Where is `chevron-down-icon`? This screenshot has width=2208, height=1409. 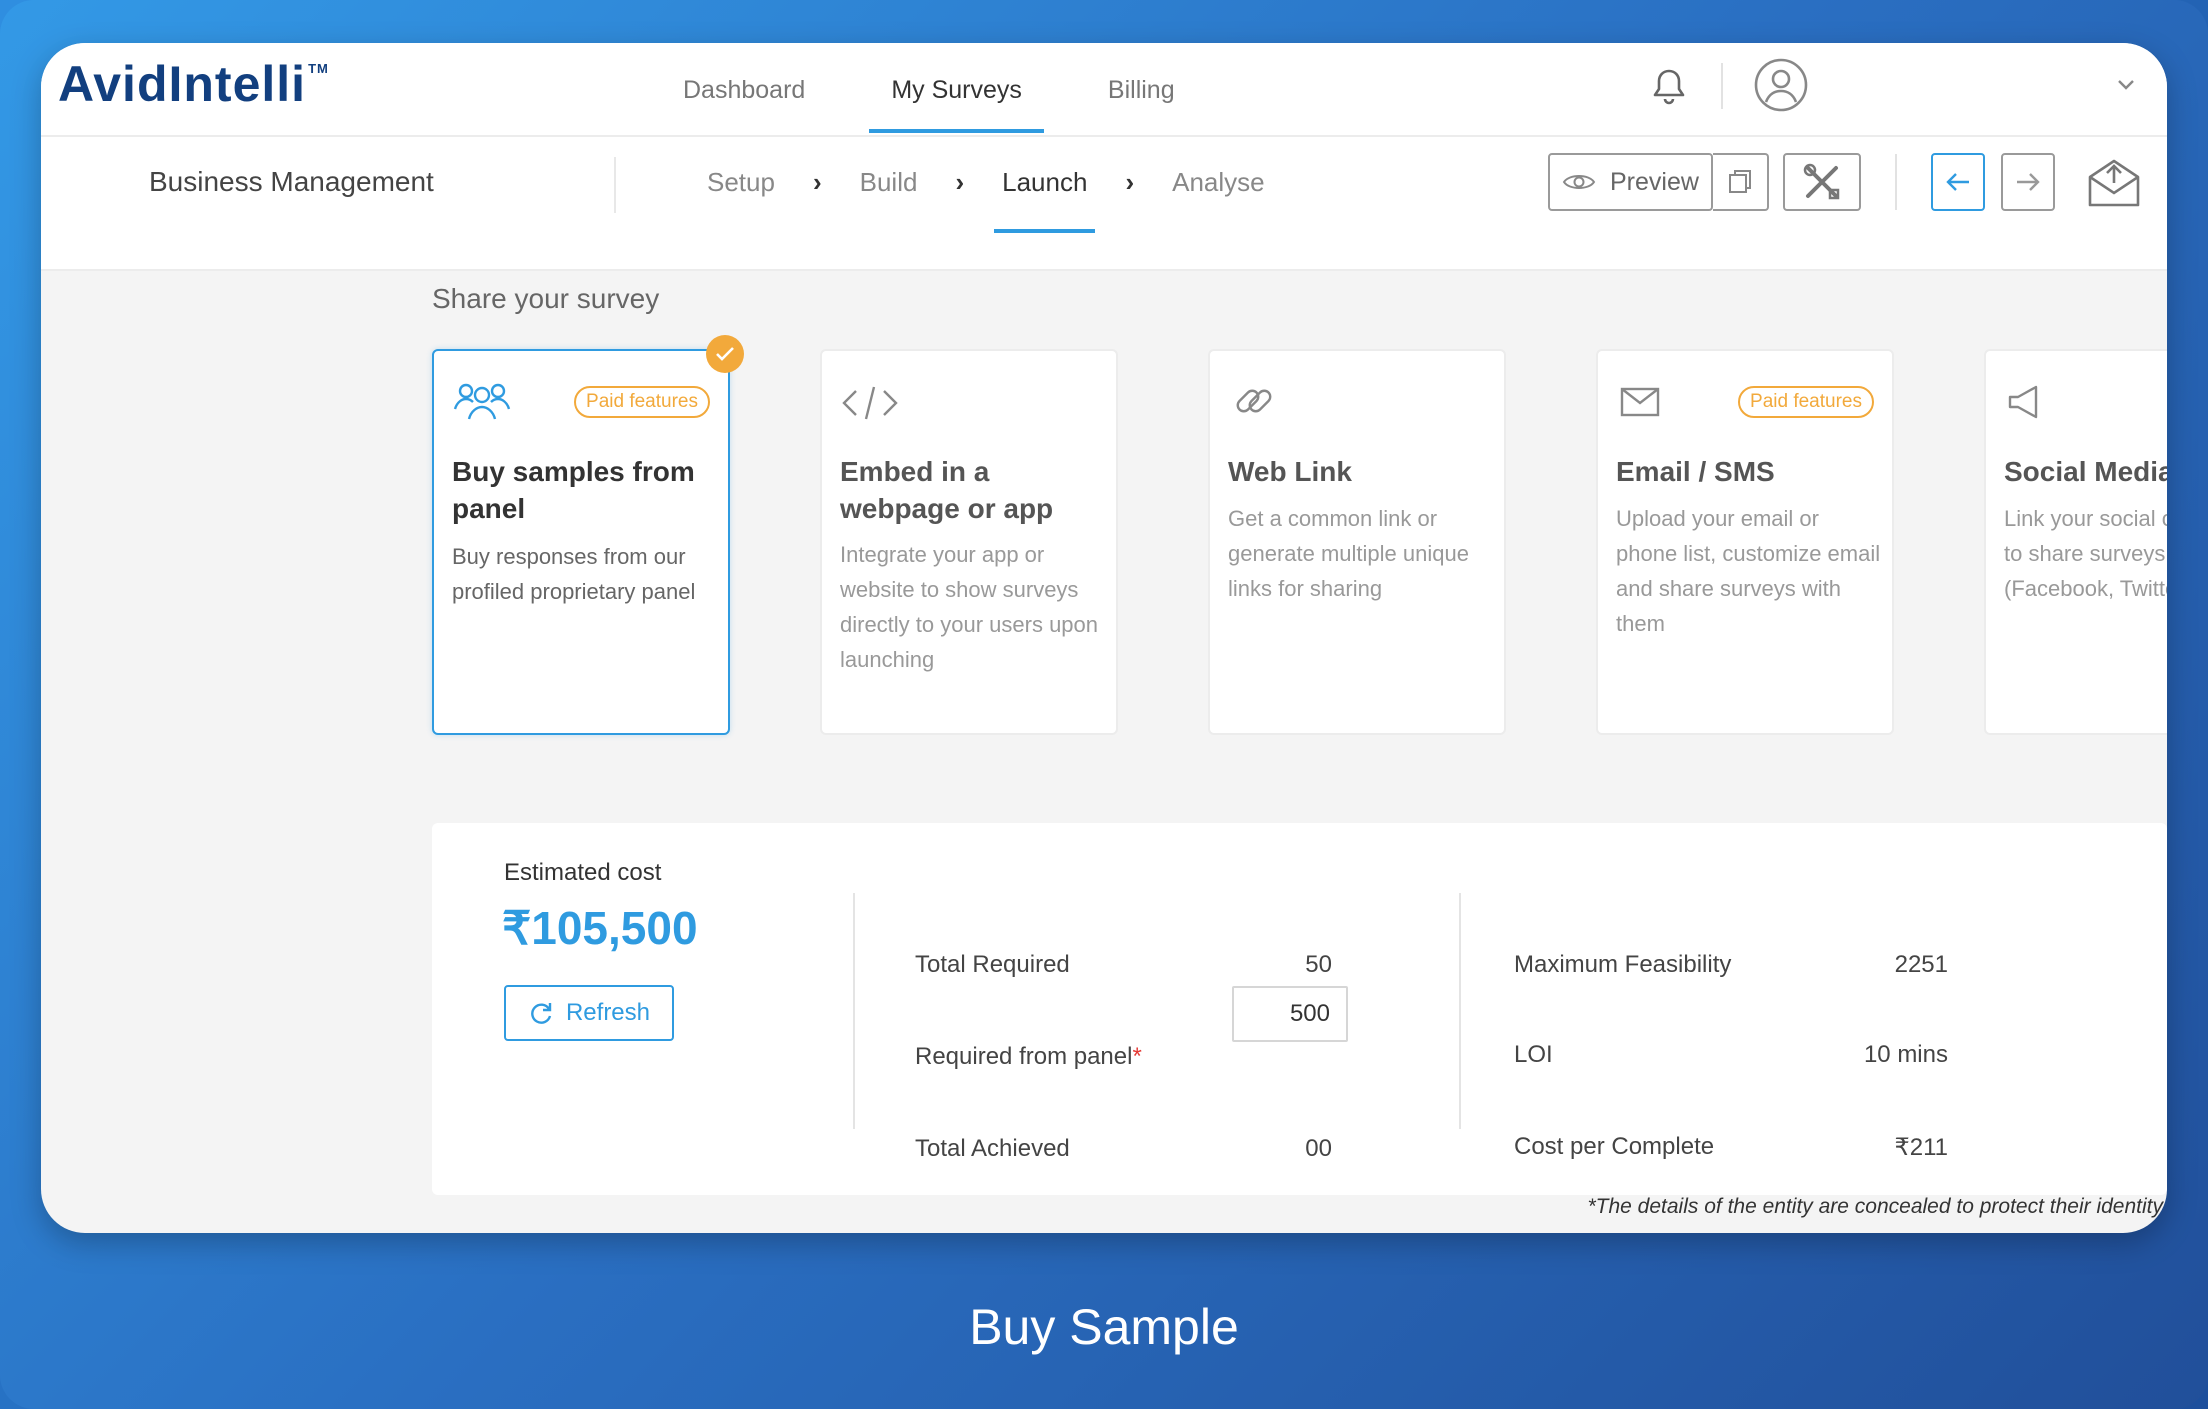
chevron-down-icon is located at coordinates (2126, 84).